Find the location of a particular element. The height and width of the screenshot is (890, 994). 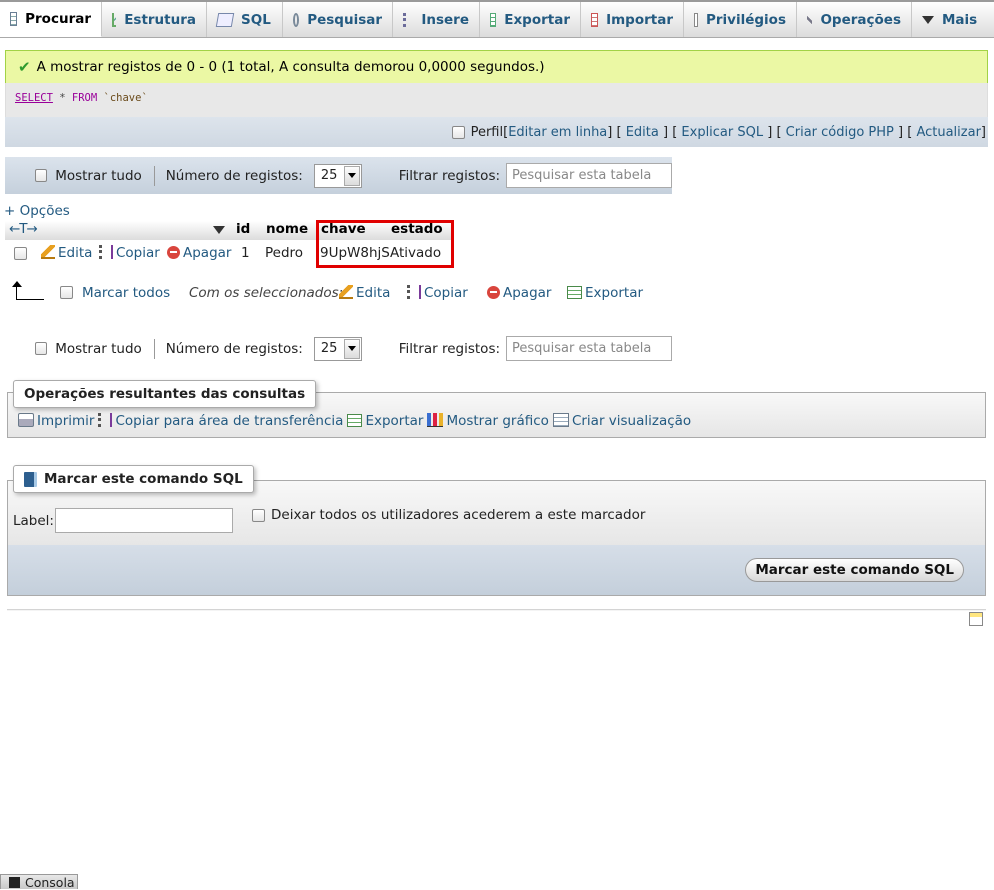

row-copy-link: Copiar is located at coordinates (129, 253).